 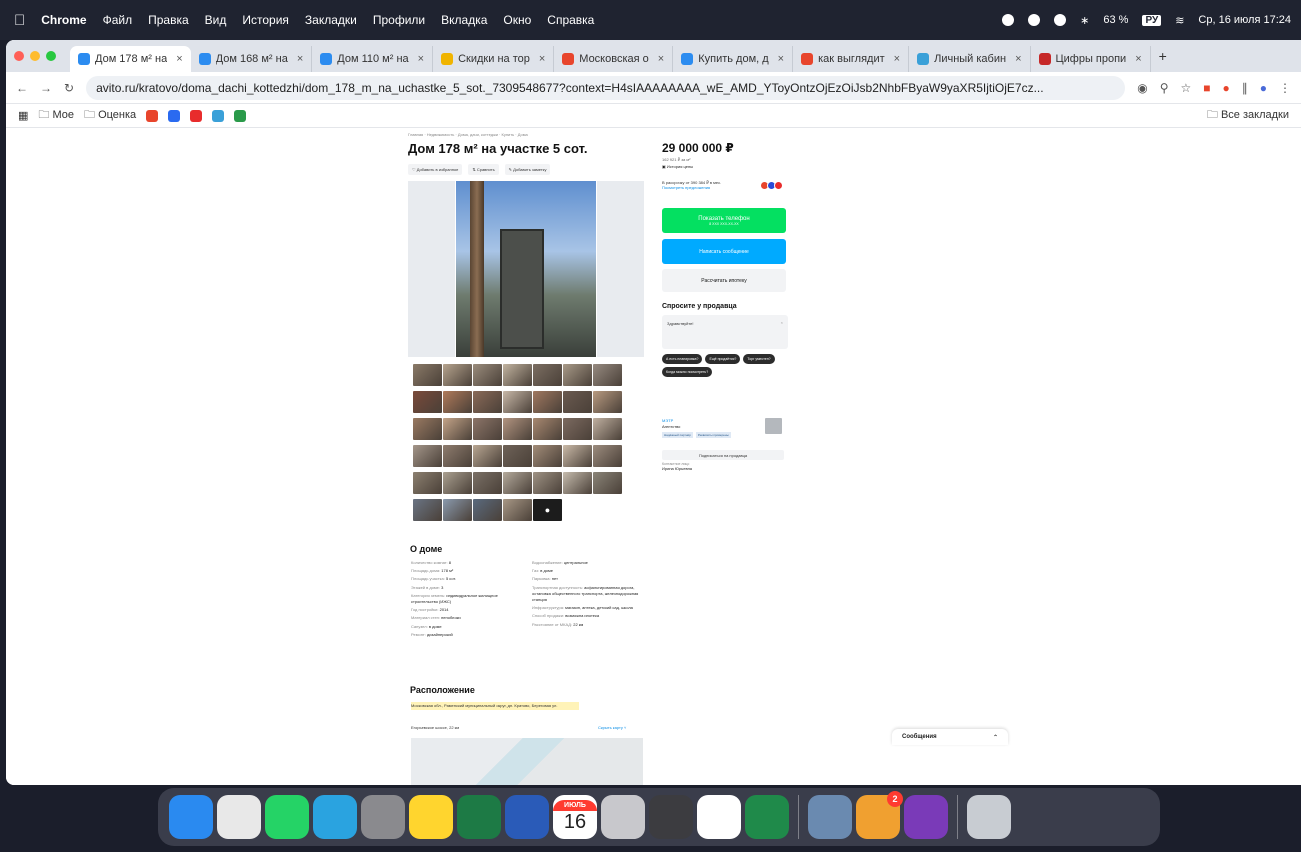 I want to click on apps-grid-icon: ▦, so click(x=23, y=115).